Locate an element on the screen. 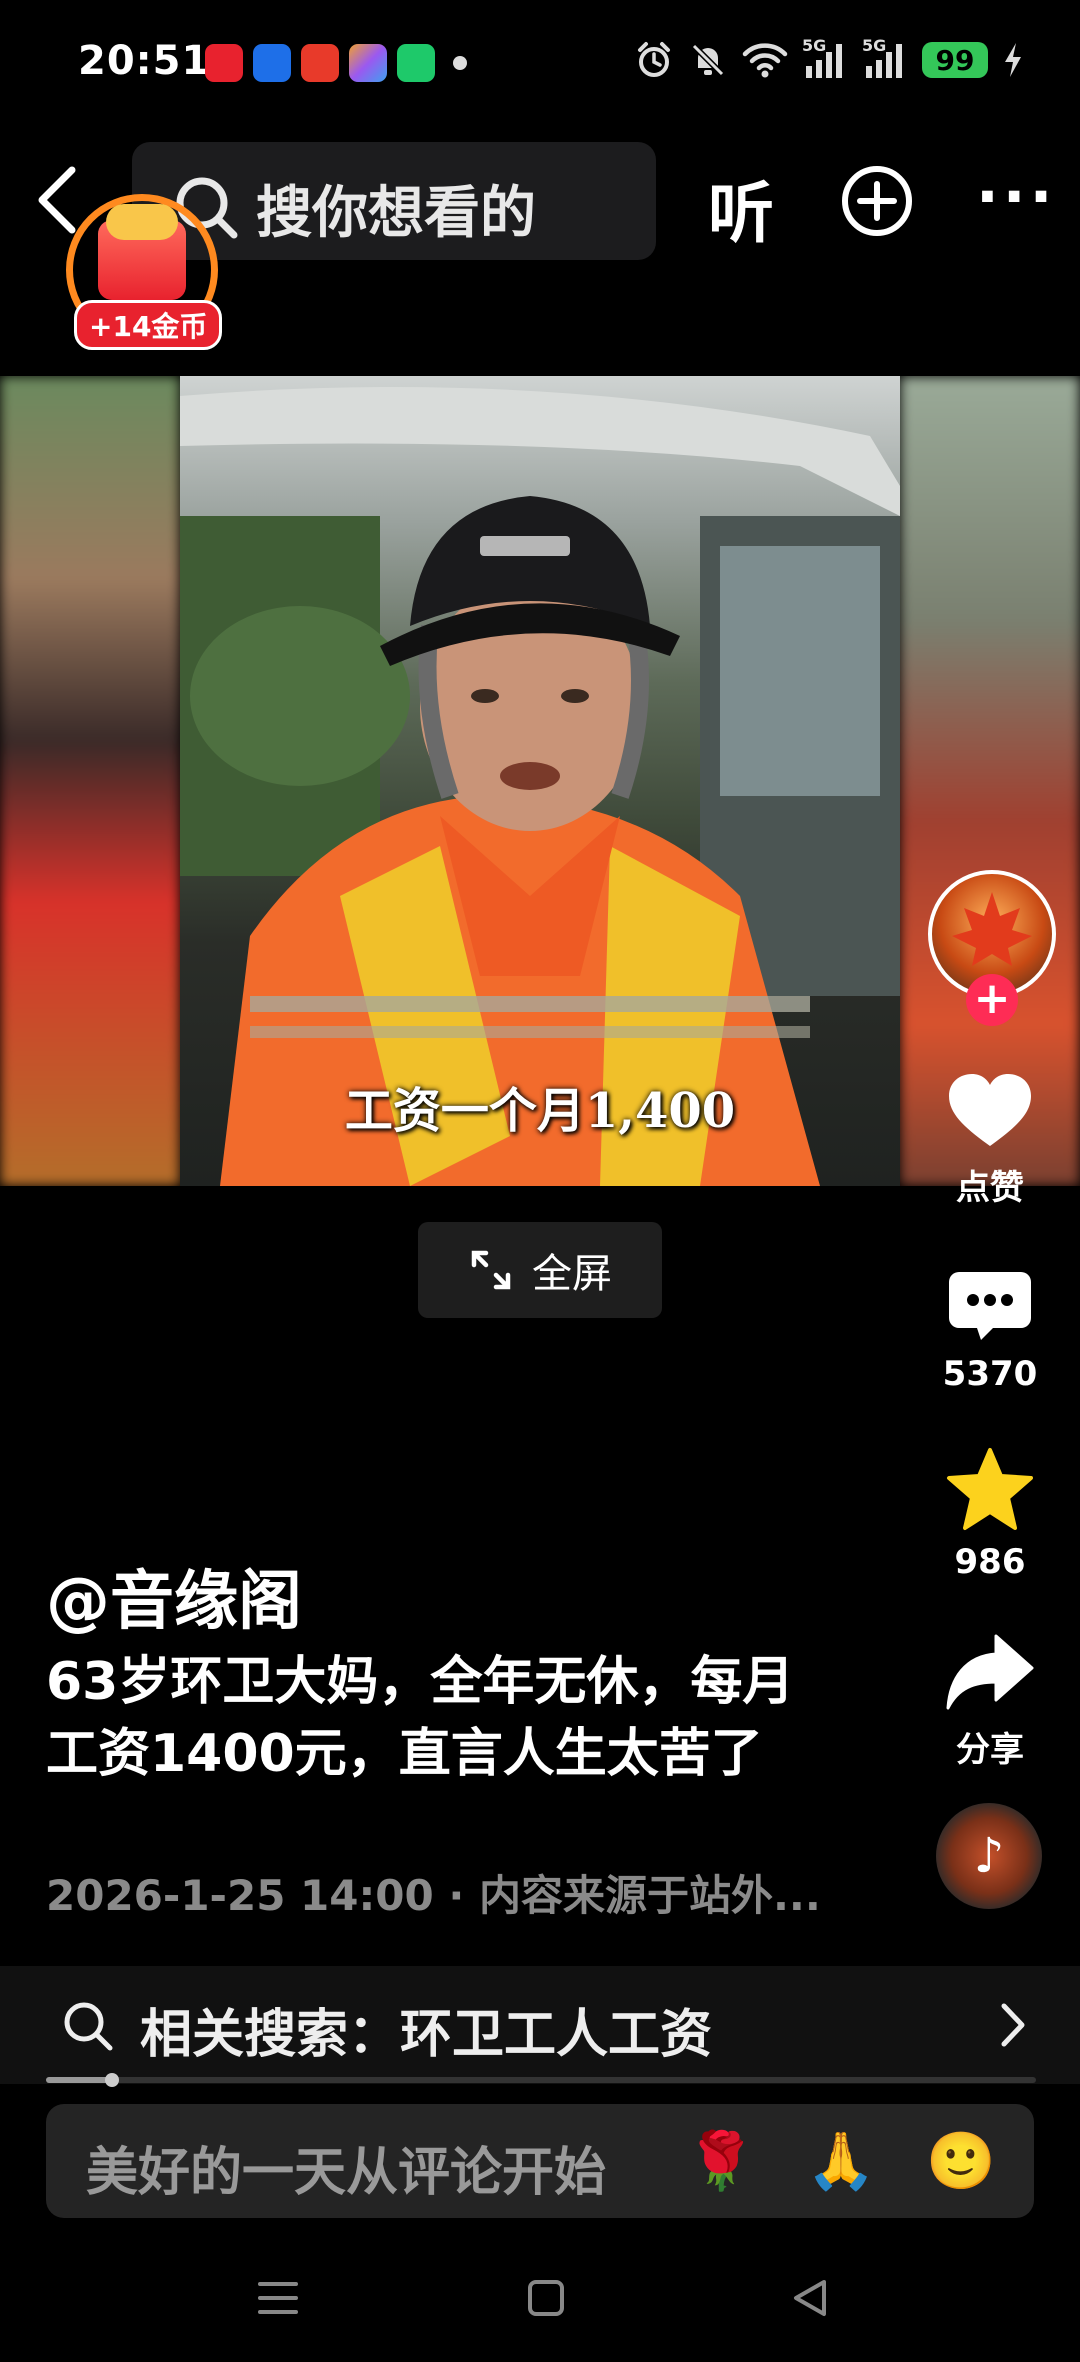 The height and width of the screenshot is (2362, 1080). video-progress-fill is located at coordinates (79, 2080).